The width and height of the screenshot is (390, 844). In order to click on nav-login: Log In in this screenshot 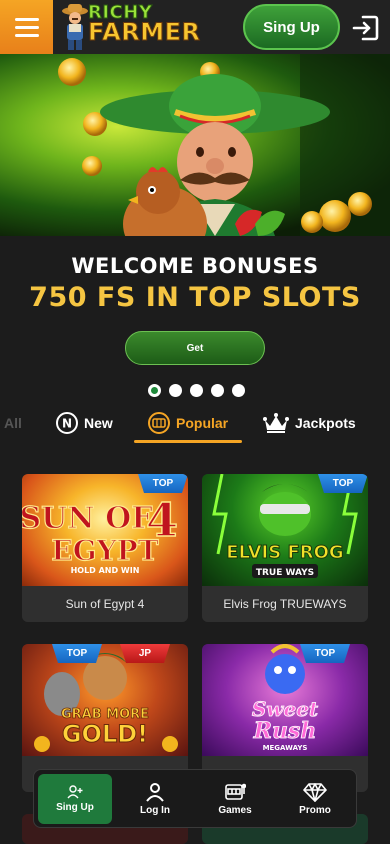, I will do `click(155, 799)`.